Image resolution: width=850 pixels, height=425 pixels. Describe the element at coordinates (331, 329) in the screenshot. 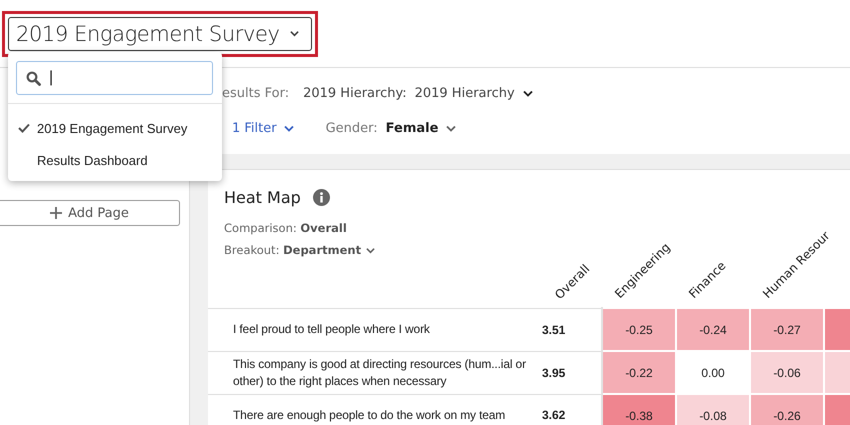

I see `question-text: I feel proud to tell people where I work` at that location.